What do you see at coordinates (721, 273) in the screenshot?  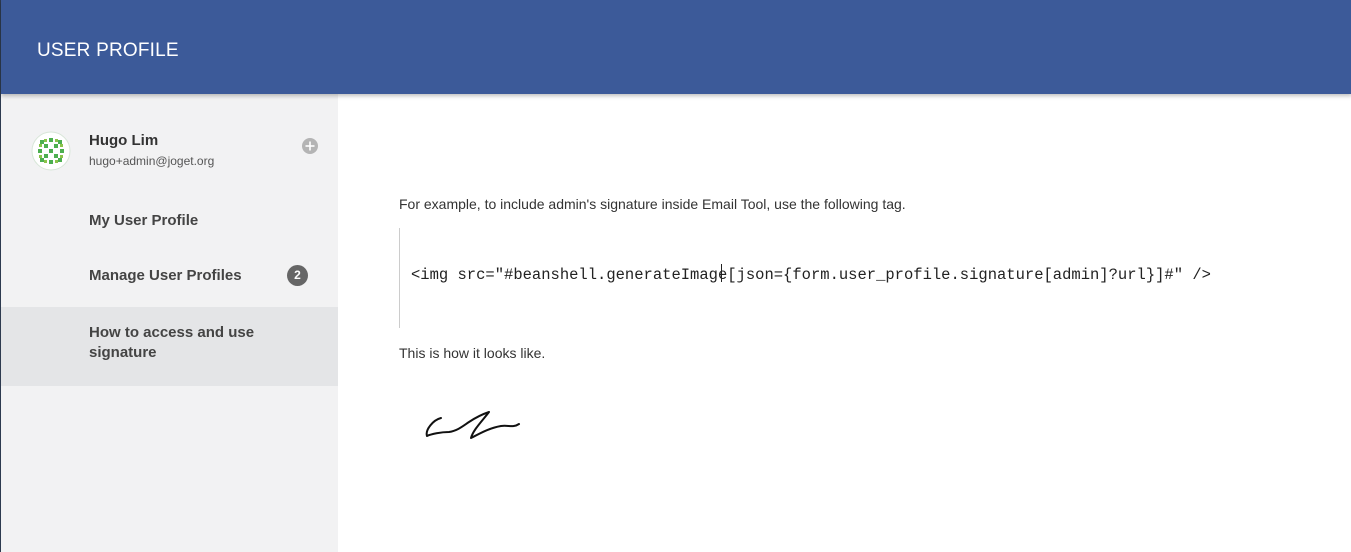 I see `text-caret` at bounding box center [721, 273].